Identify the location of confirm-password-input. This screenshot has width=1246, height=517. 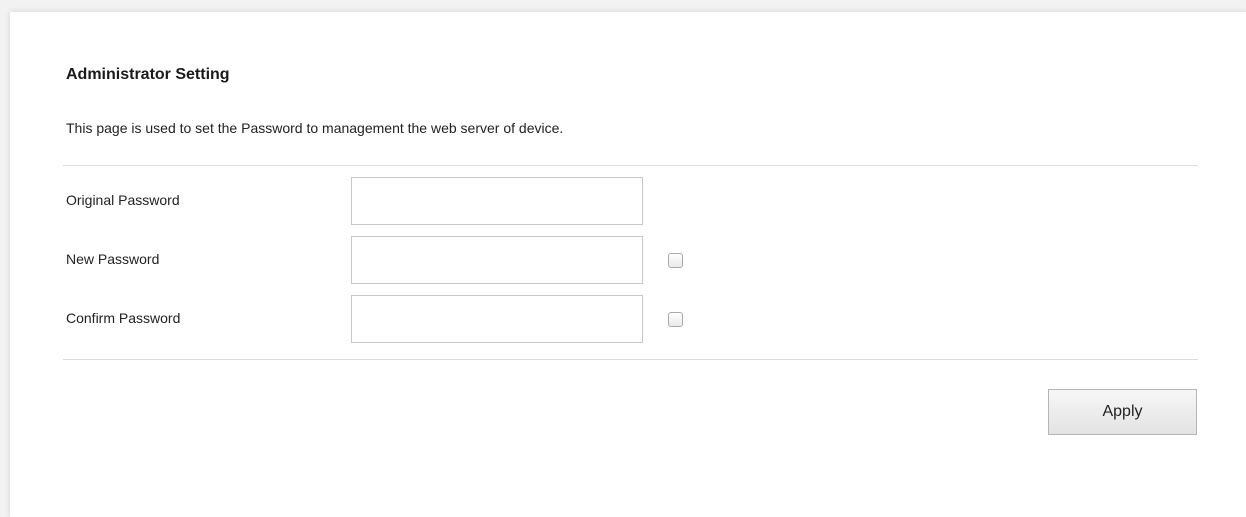
(497, 319).